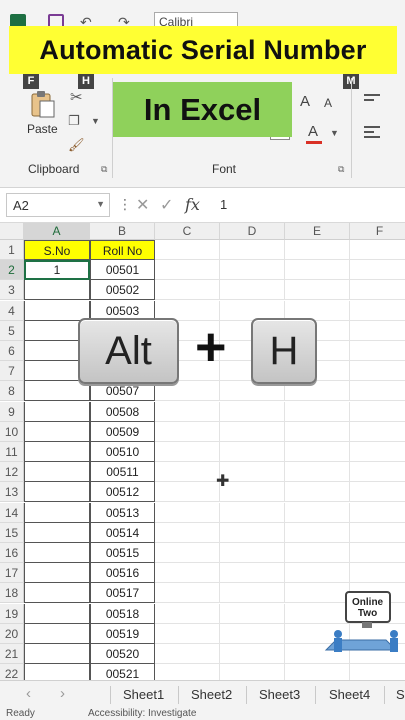 This screenshot has width=405, height=720. What do you see at coordinates (12, 492) in the screenshot?
I see `row-header: 13` at bounding box center [12, 492].